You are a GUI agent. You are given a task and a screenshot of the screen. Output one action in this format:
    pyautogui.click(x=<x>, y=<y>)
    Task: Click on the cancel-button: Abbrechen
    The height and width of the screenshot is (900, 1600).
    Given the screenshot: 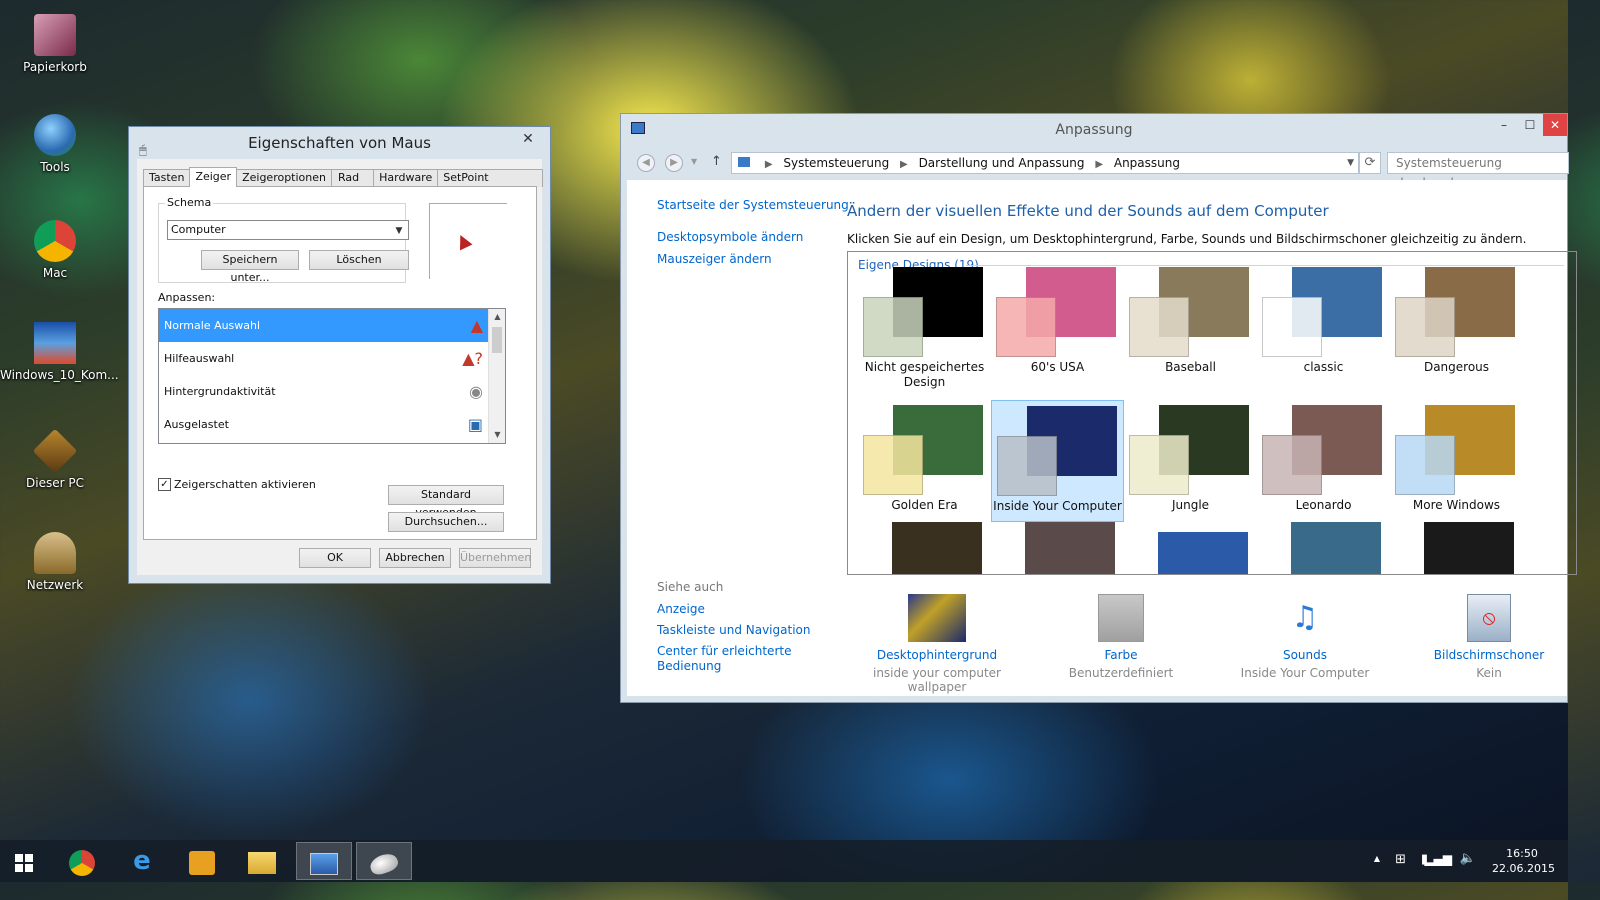 What is the action you would take?
    pyautogui.click(x=415, y=558)
    